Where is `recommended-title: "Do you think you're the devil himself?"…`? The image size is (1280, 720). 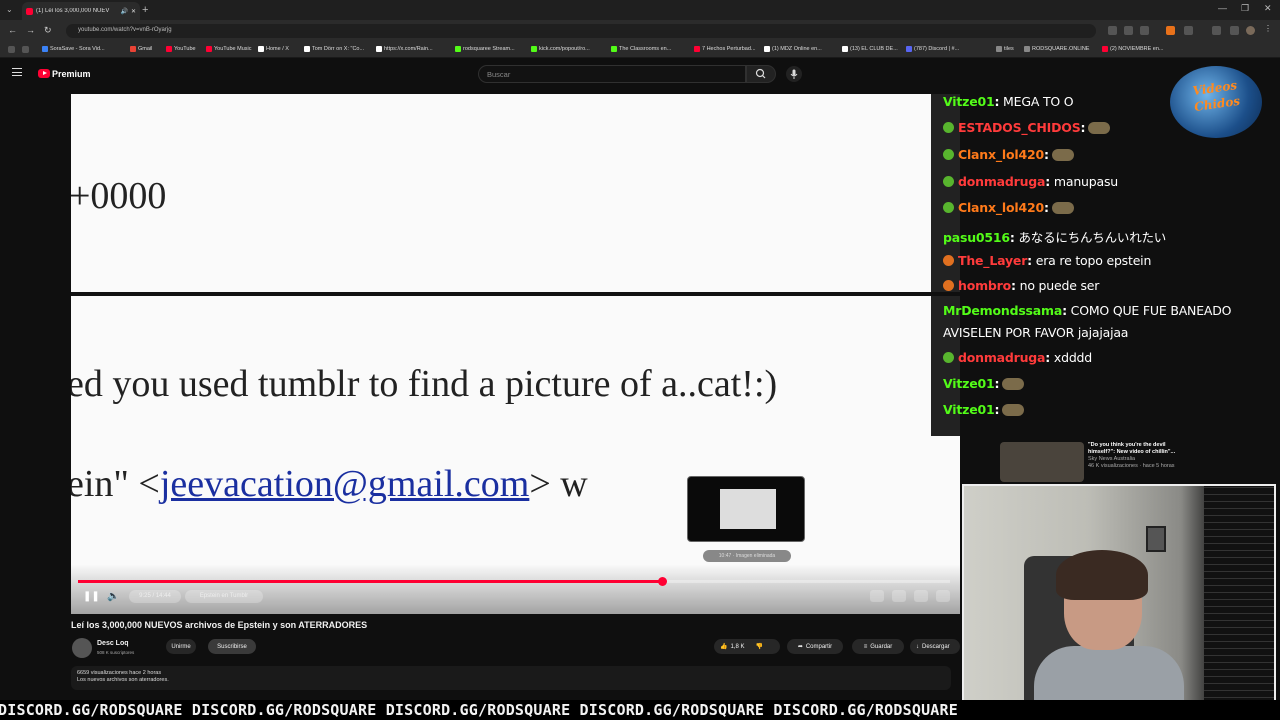
recommended-title: "Do you think you're the devil himself?"… is located at coordinates (1132, 448).